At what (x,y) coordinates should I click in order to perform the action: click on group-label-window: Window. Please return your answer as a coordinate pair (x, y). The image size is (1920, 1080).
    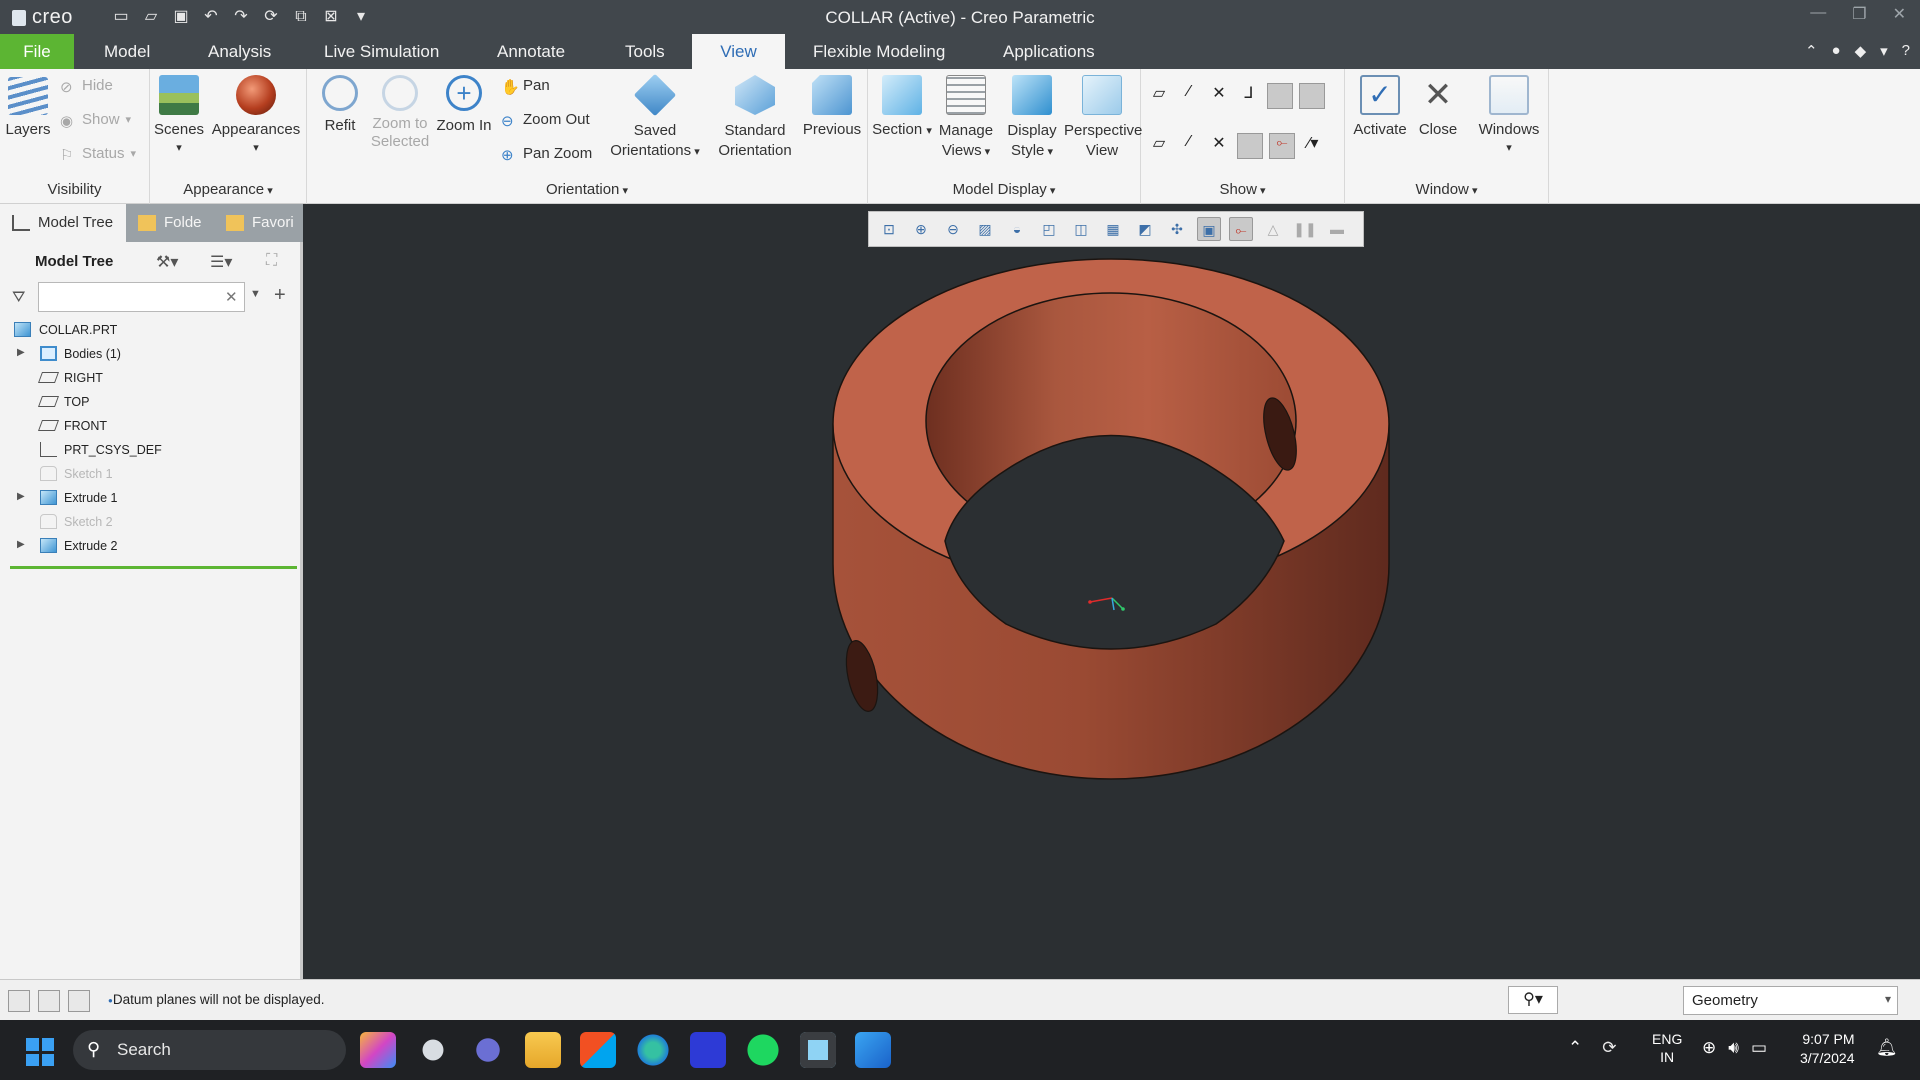
    Looking at the image, I should click on (1446, 189).